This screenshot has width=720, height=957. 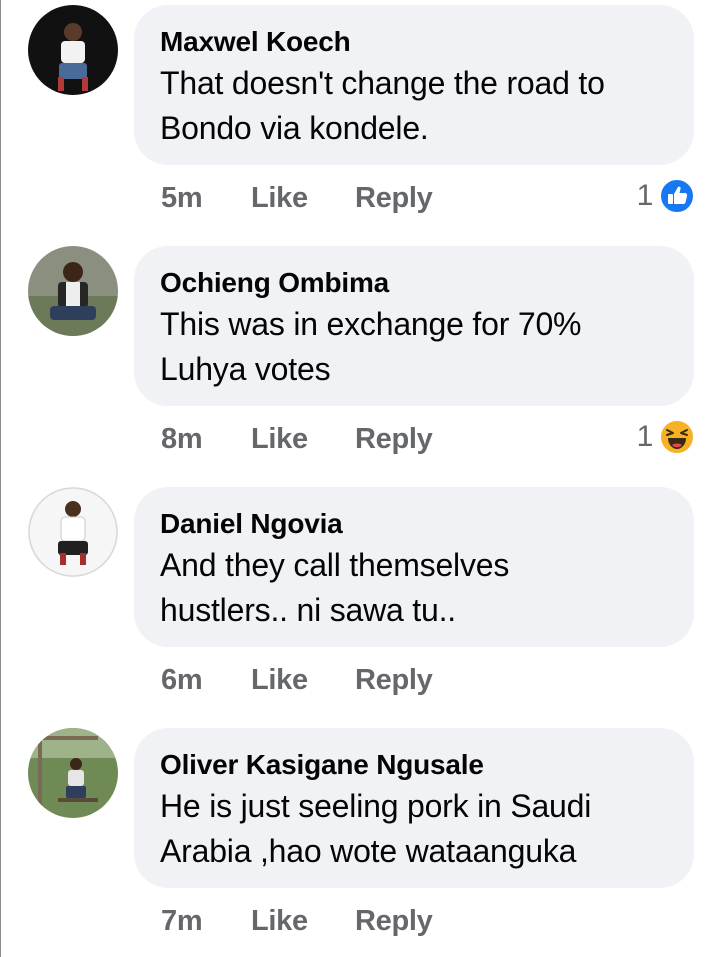 What do you see at coordinates (677, 196) in the screenshot?
I see `like-thumbs-up-icon` at bounding box center [677, 196].